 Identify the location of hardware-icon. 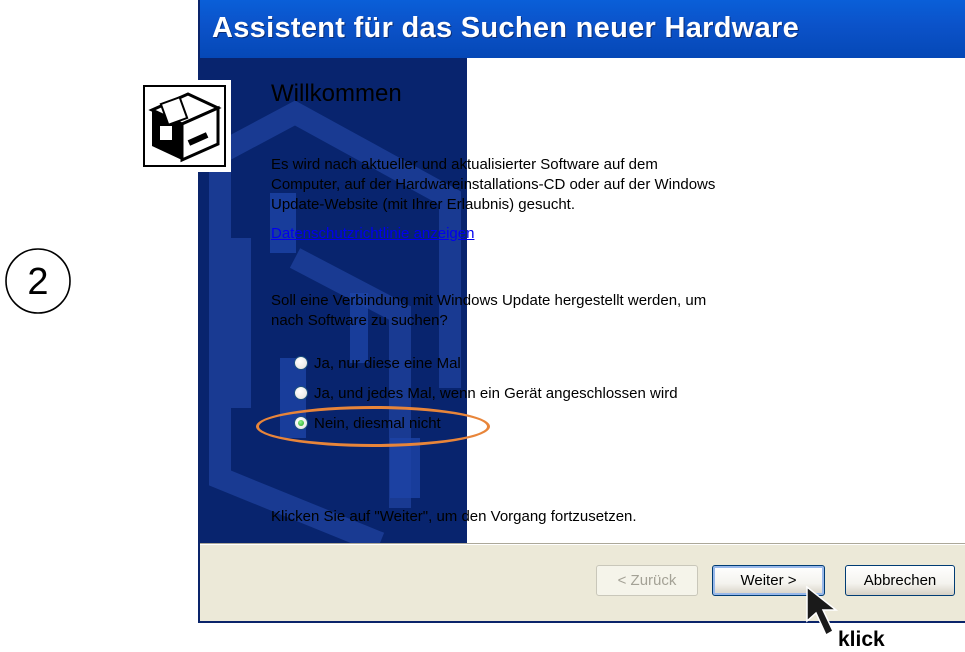
(184, 126).